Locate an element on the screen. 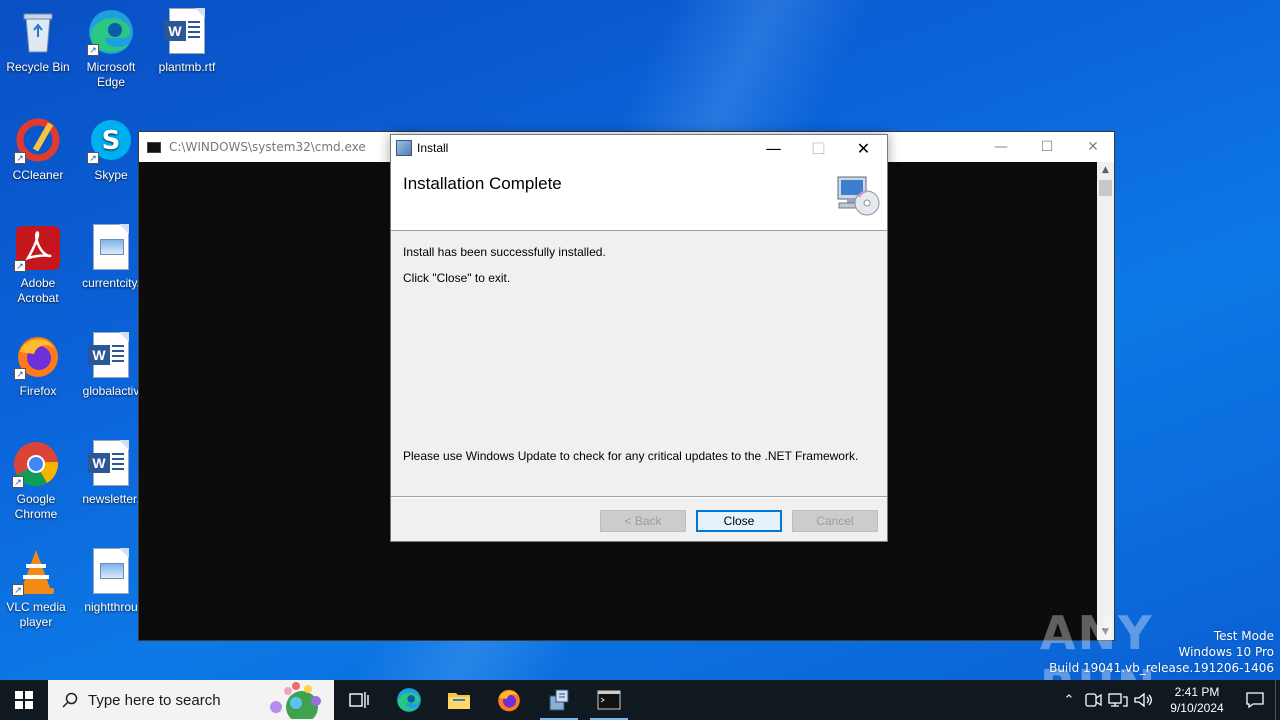  desktop-icon-vlc: ↗ VLC media player is located at coordinates (37, 589).